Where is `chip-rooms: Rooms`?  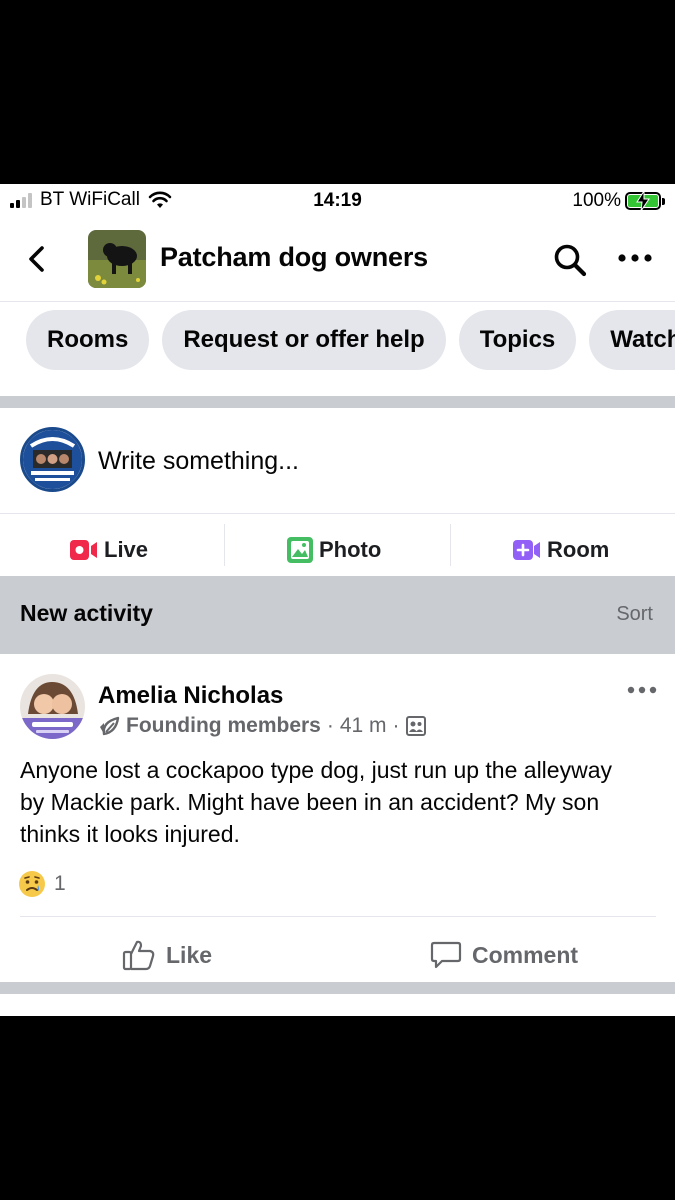
chip-rooms: Rooms is located at coordinates (88, 340).